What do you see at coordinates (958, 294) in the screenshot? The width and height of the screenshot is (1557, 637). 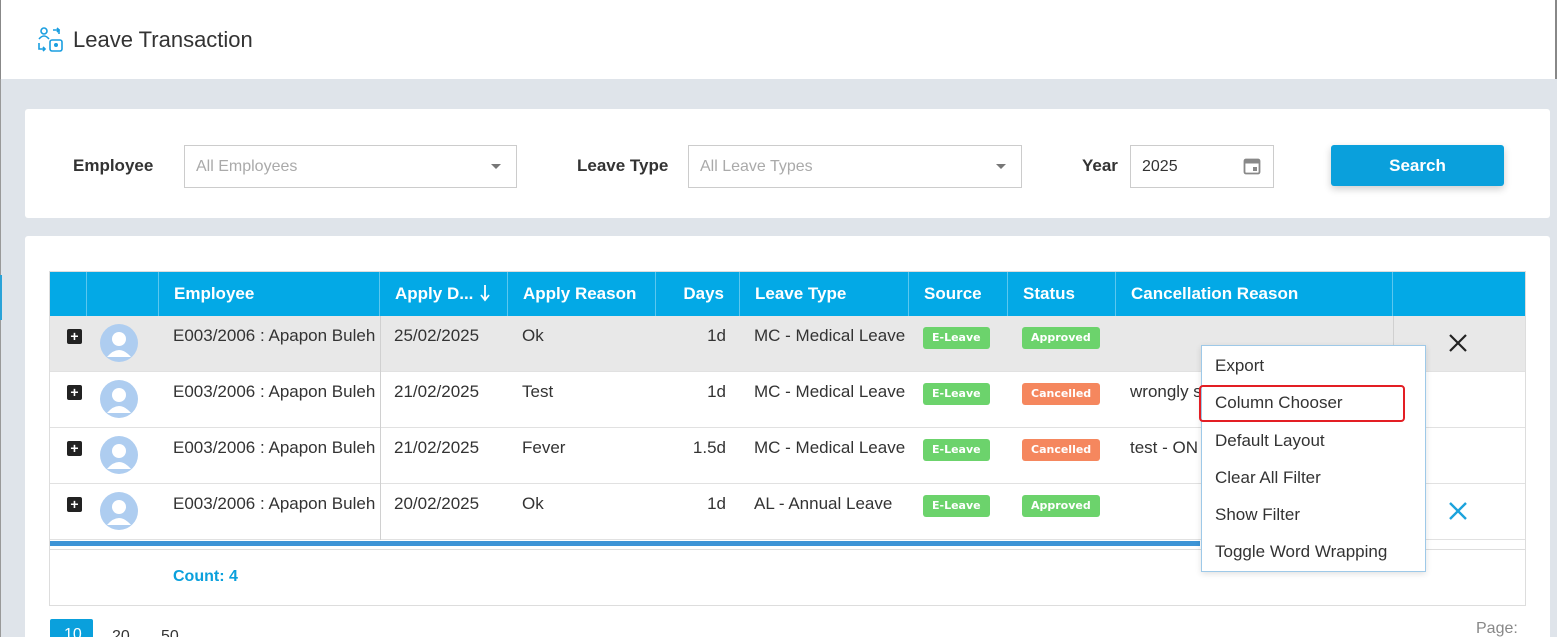 I see `column-header-source: Source` at bounding box center [958, 294].